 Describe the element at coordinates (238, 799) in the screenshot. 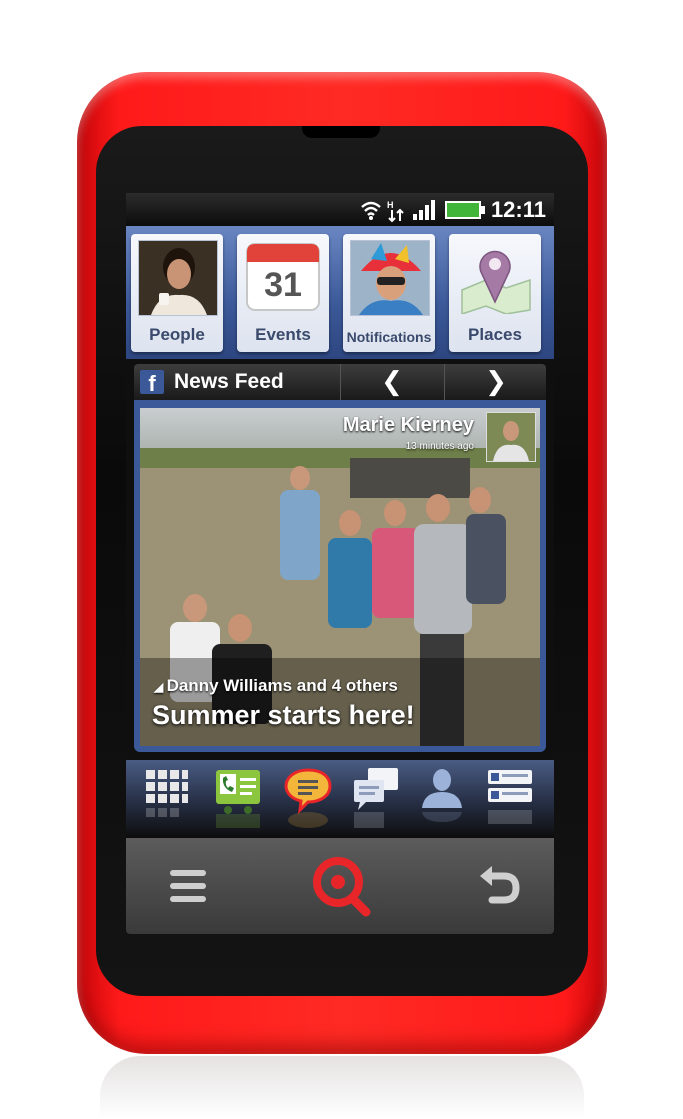

I see `dialer-icon` at that location.